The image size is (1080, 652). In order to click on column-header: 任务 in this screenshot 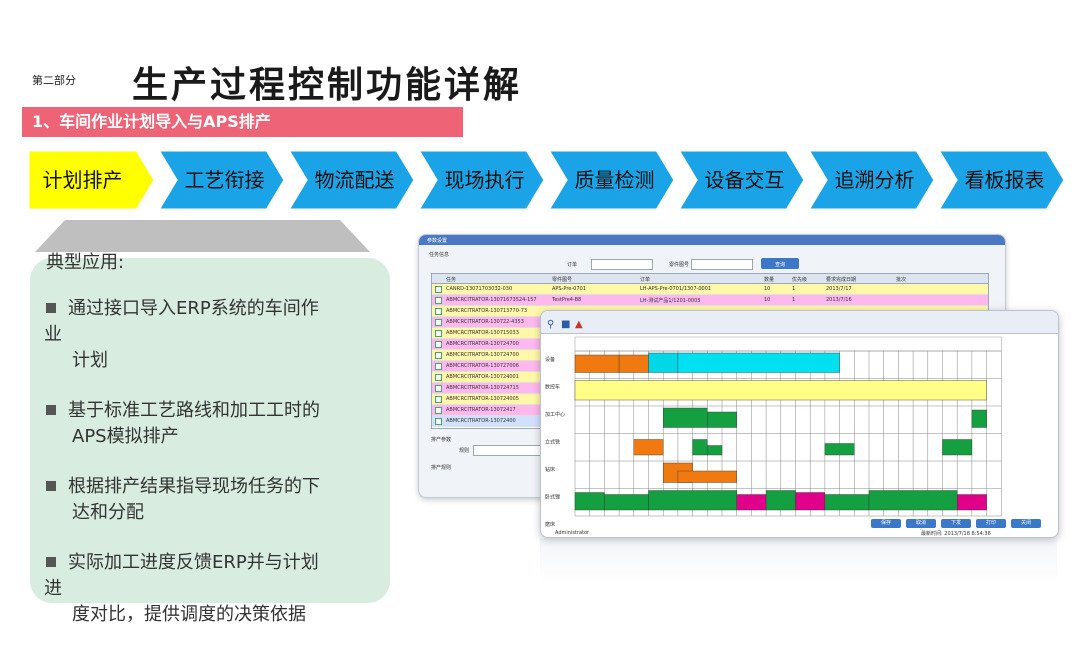, I will do `click(451, 280)`.